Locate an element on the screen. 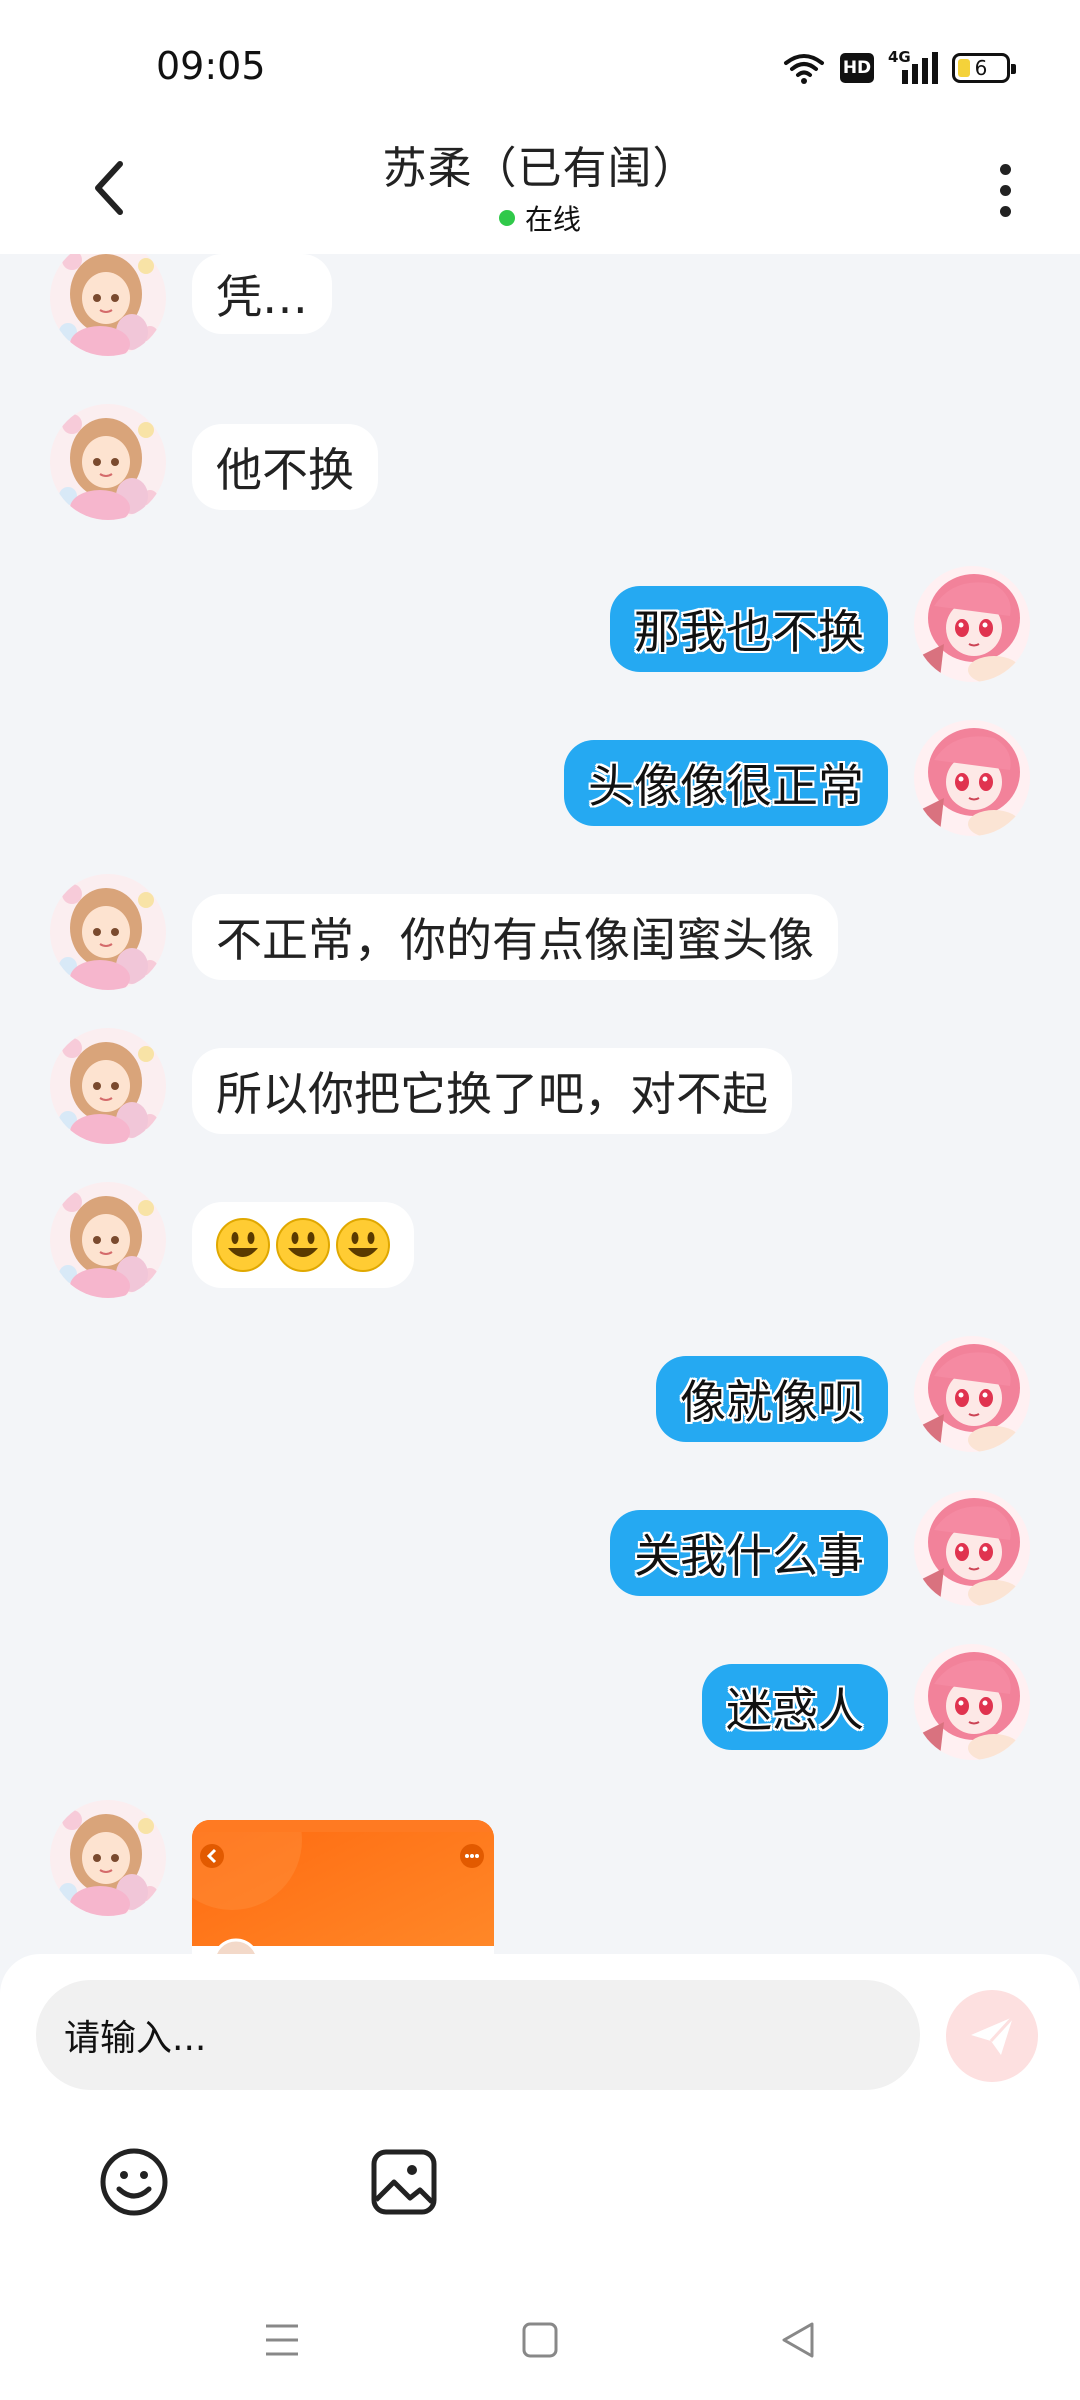  message-row: 像就像呗 is located at coordinates (540, 1399).